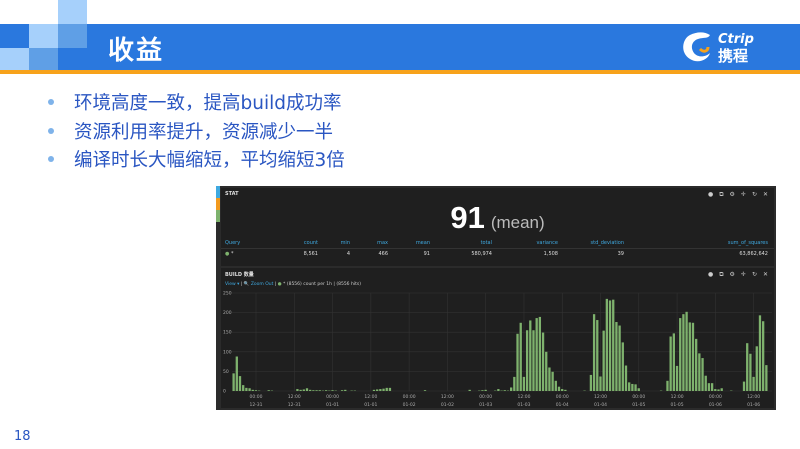 The height and width of the screenshot is (449, 800). What do you see at coordinates (765, 195) in the screenshot?
I see `close-icon: ✕` at bounding box center [765, 195].